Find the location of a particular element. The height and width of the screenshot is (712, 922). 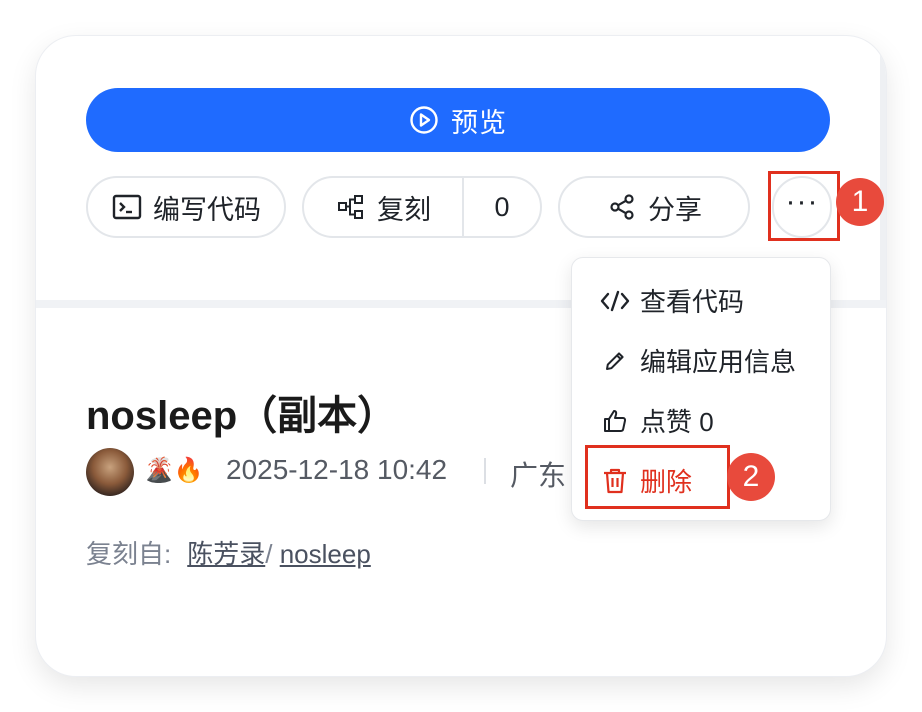

meta-divider is located at coordinates (485, 471).